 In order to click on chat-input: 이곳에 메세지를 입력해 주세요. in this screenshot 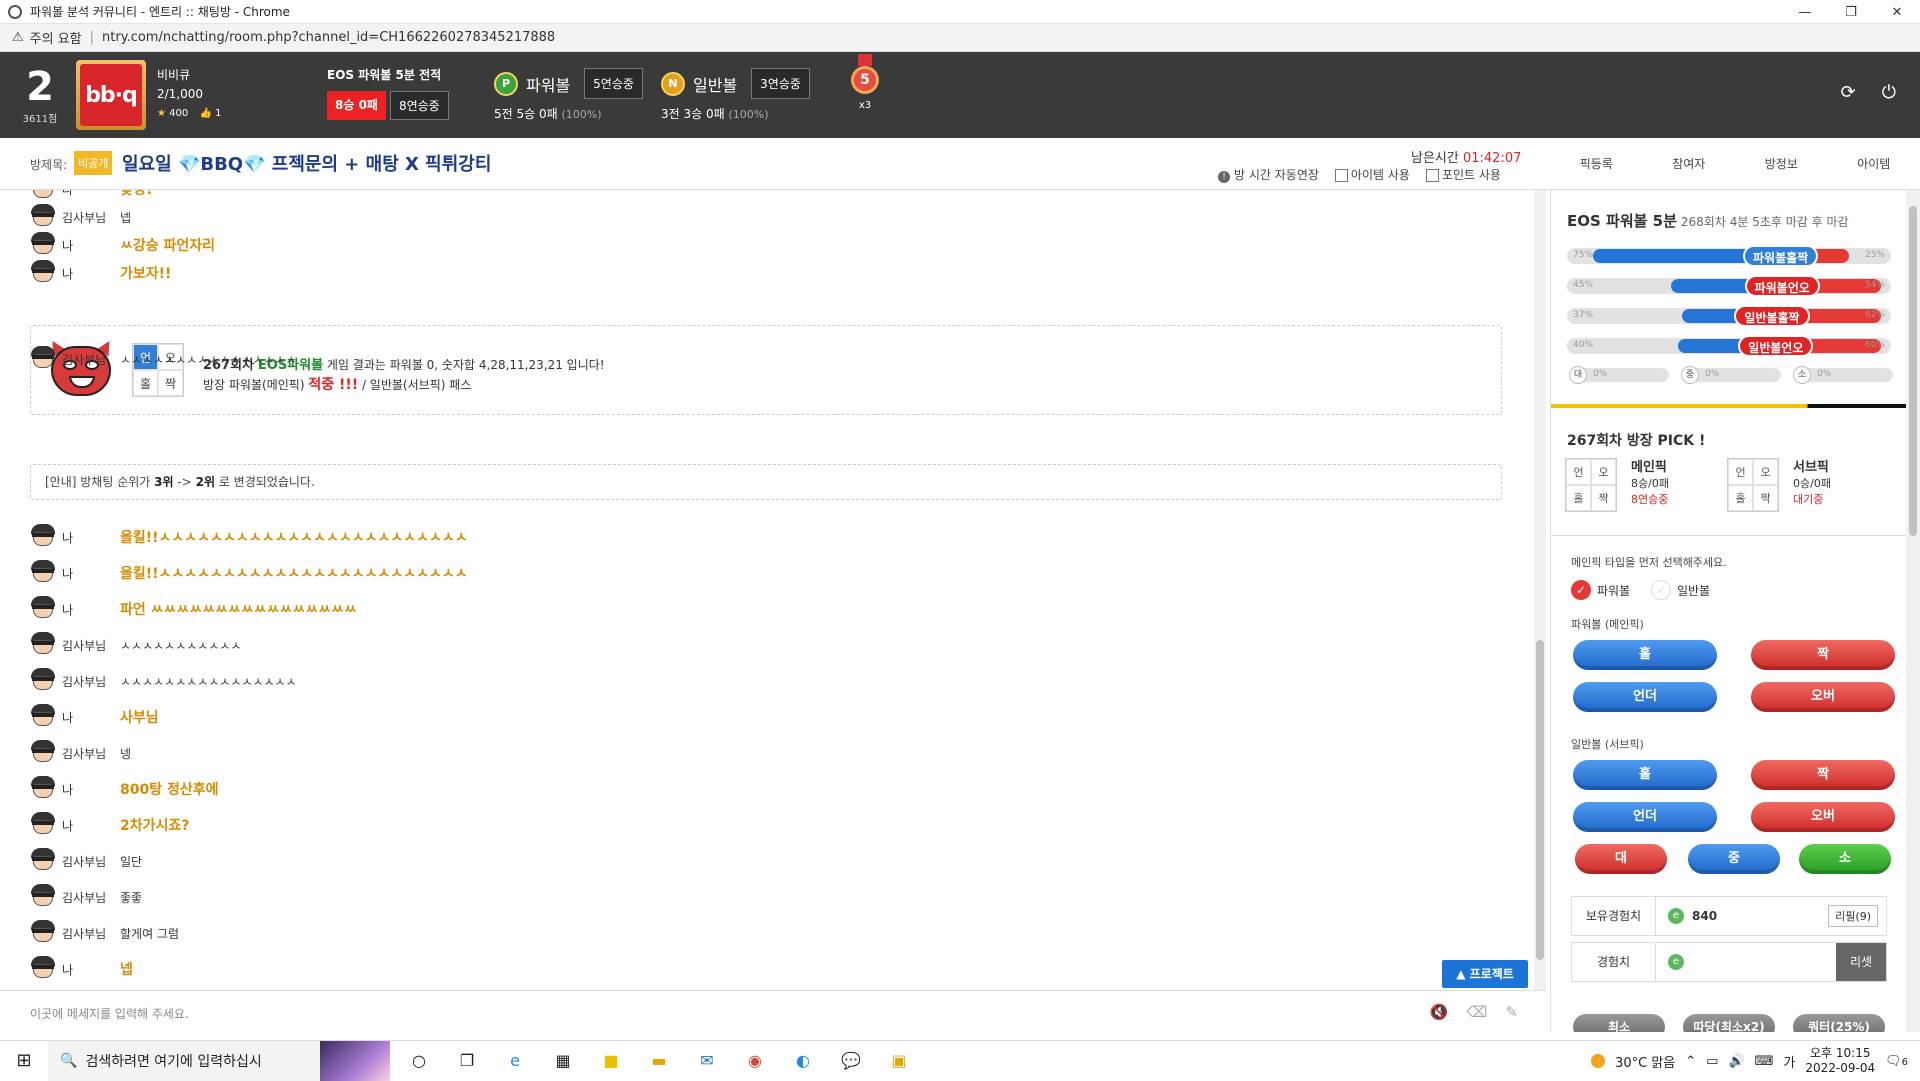, I will do `click(109, 1013)`.